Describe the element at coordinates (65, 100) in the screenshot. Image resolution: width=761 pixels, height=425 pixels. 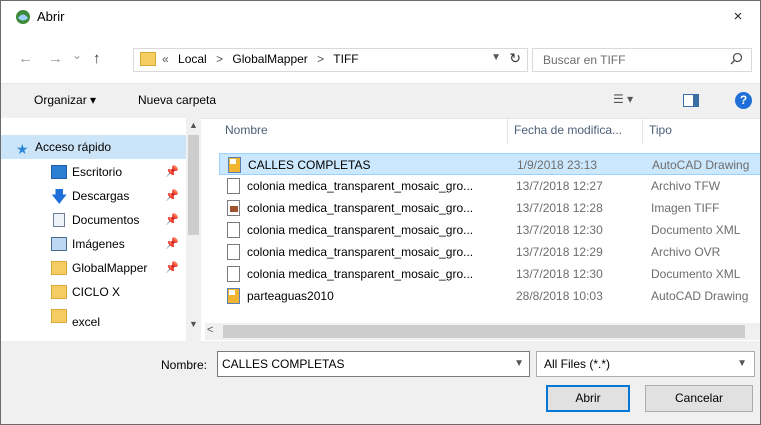
I see `organize-button: Organizar ▾` at that location.